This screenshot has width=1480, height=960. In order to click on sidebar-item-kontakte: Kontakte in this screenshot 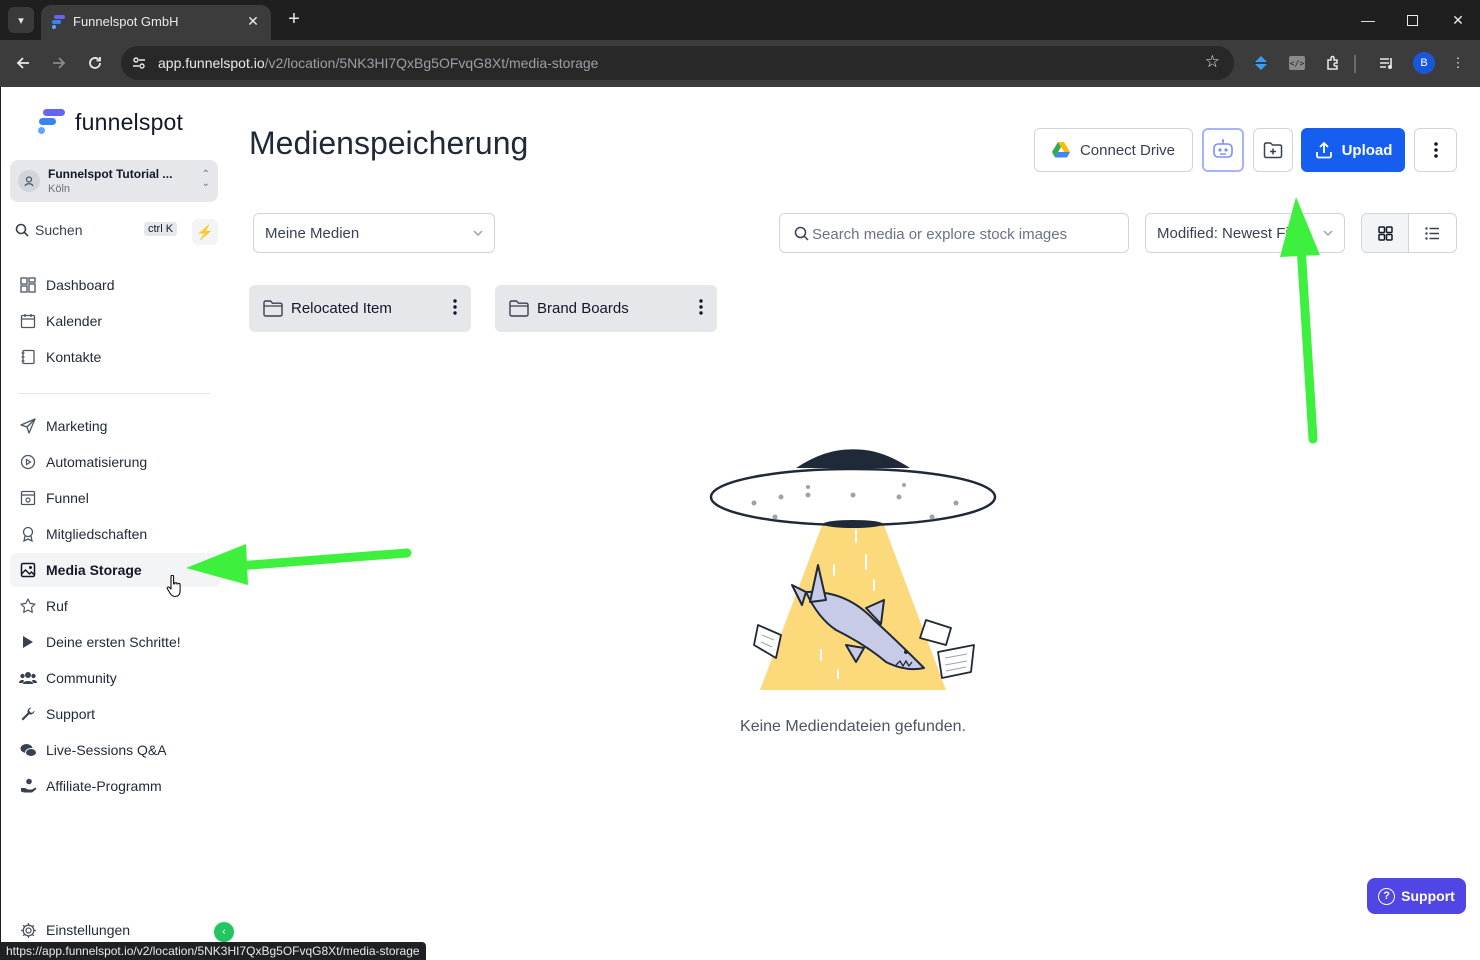, I will do `click(115, 357)`.